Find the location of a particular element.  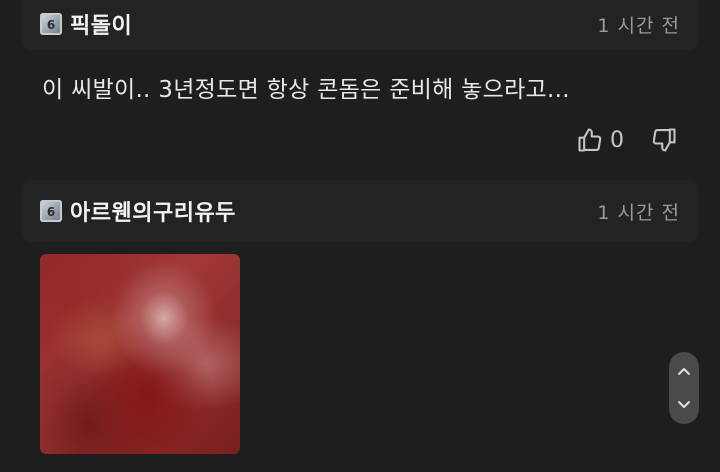

dislike-button is located at coordinates (664, 140).